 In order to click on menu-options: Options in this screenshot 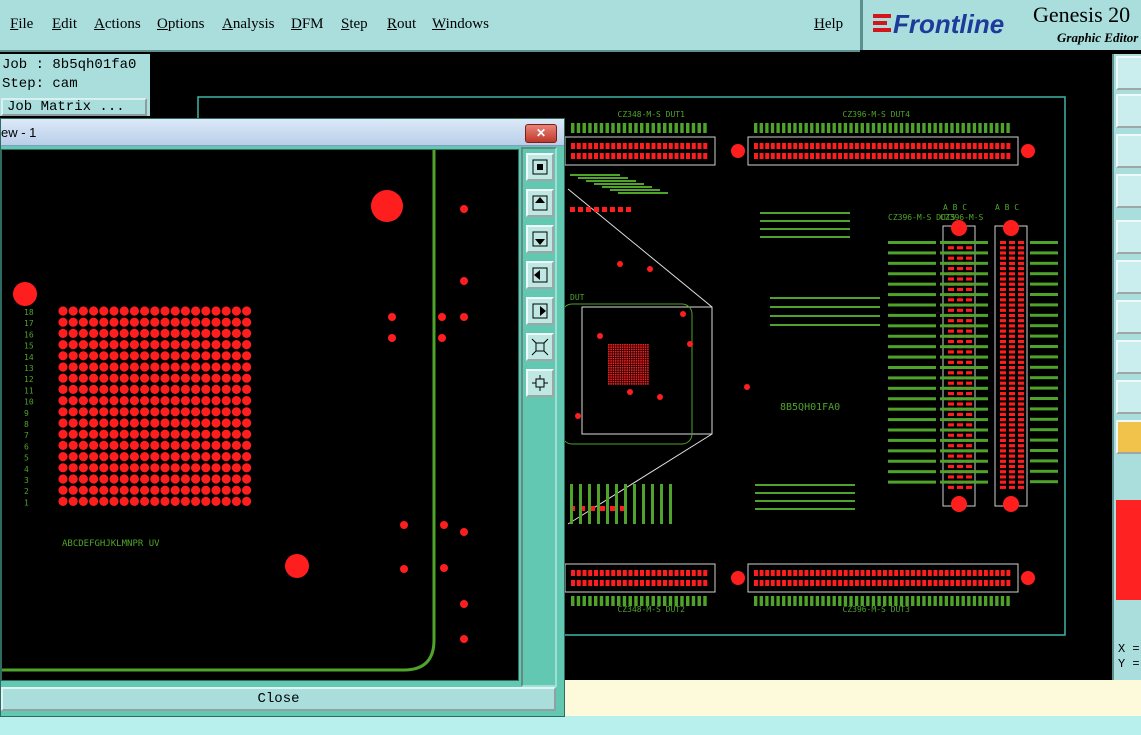, I will do `click(181, 24)`.